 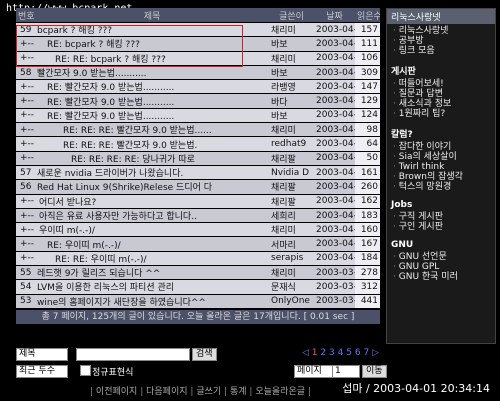 What do you see at coordinates (305, 353) in the screenshot?
I see `prev-page-arrow: ◁` at bounding box center [305, 353].